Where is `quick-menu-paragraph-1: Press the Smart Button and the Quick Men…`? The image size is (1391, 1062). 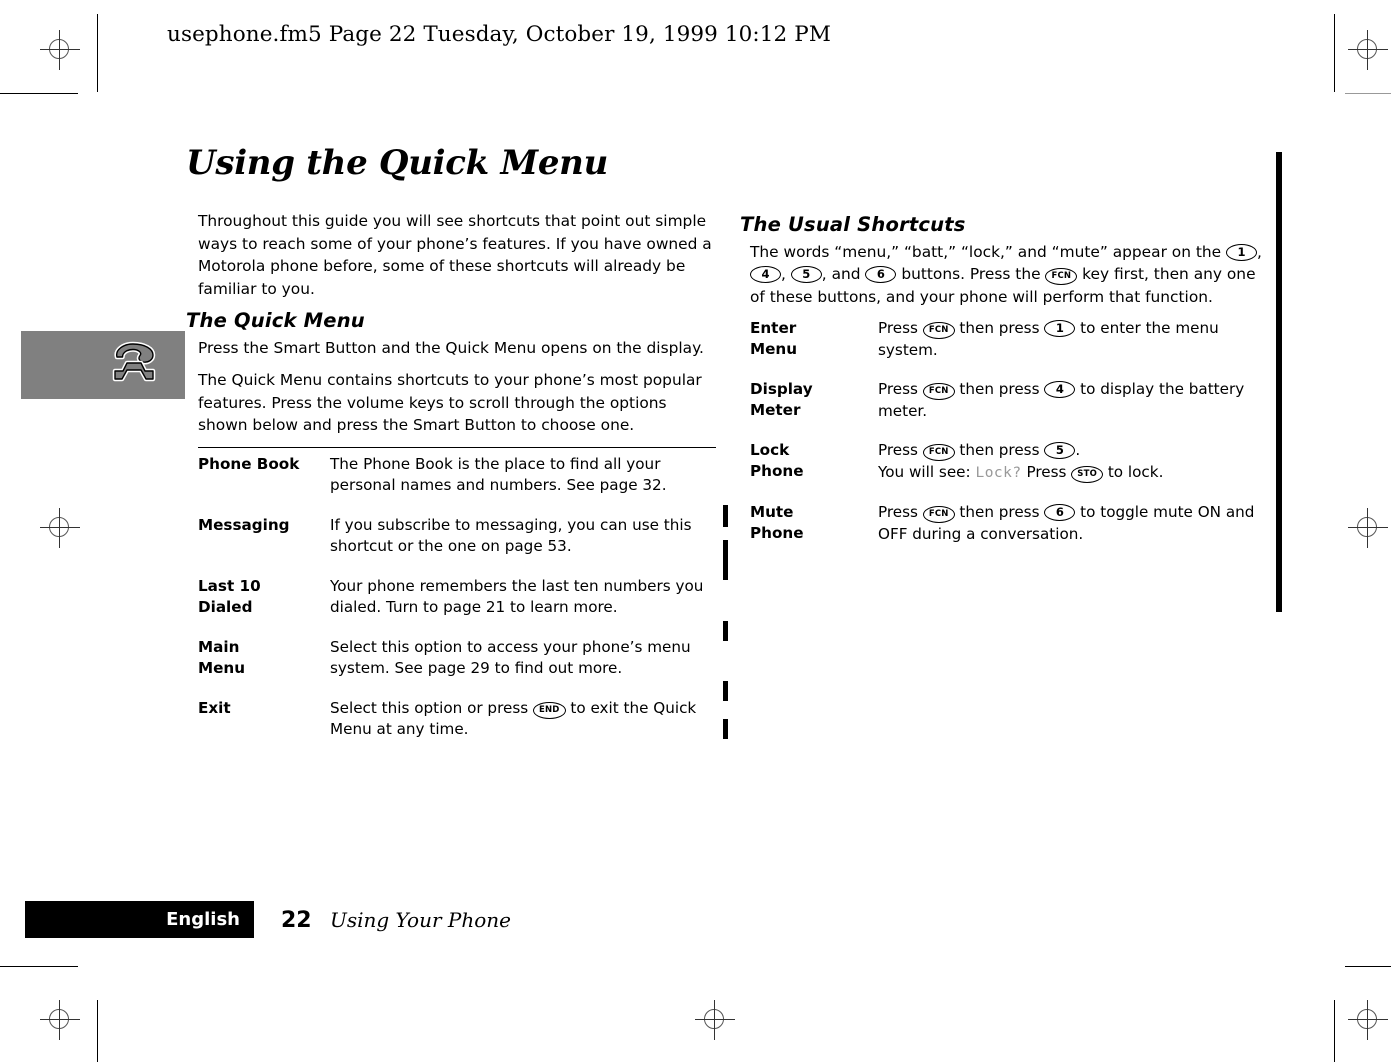 quick-menu-paragraph-1: Press the Smart Button and the Quick Men… is located at coordinates (451, 347).